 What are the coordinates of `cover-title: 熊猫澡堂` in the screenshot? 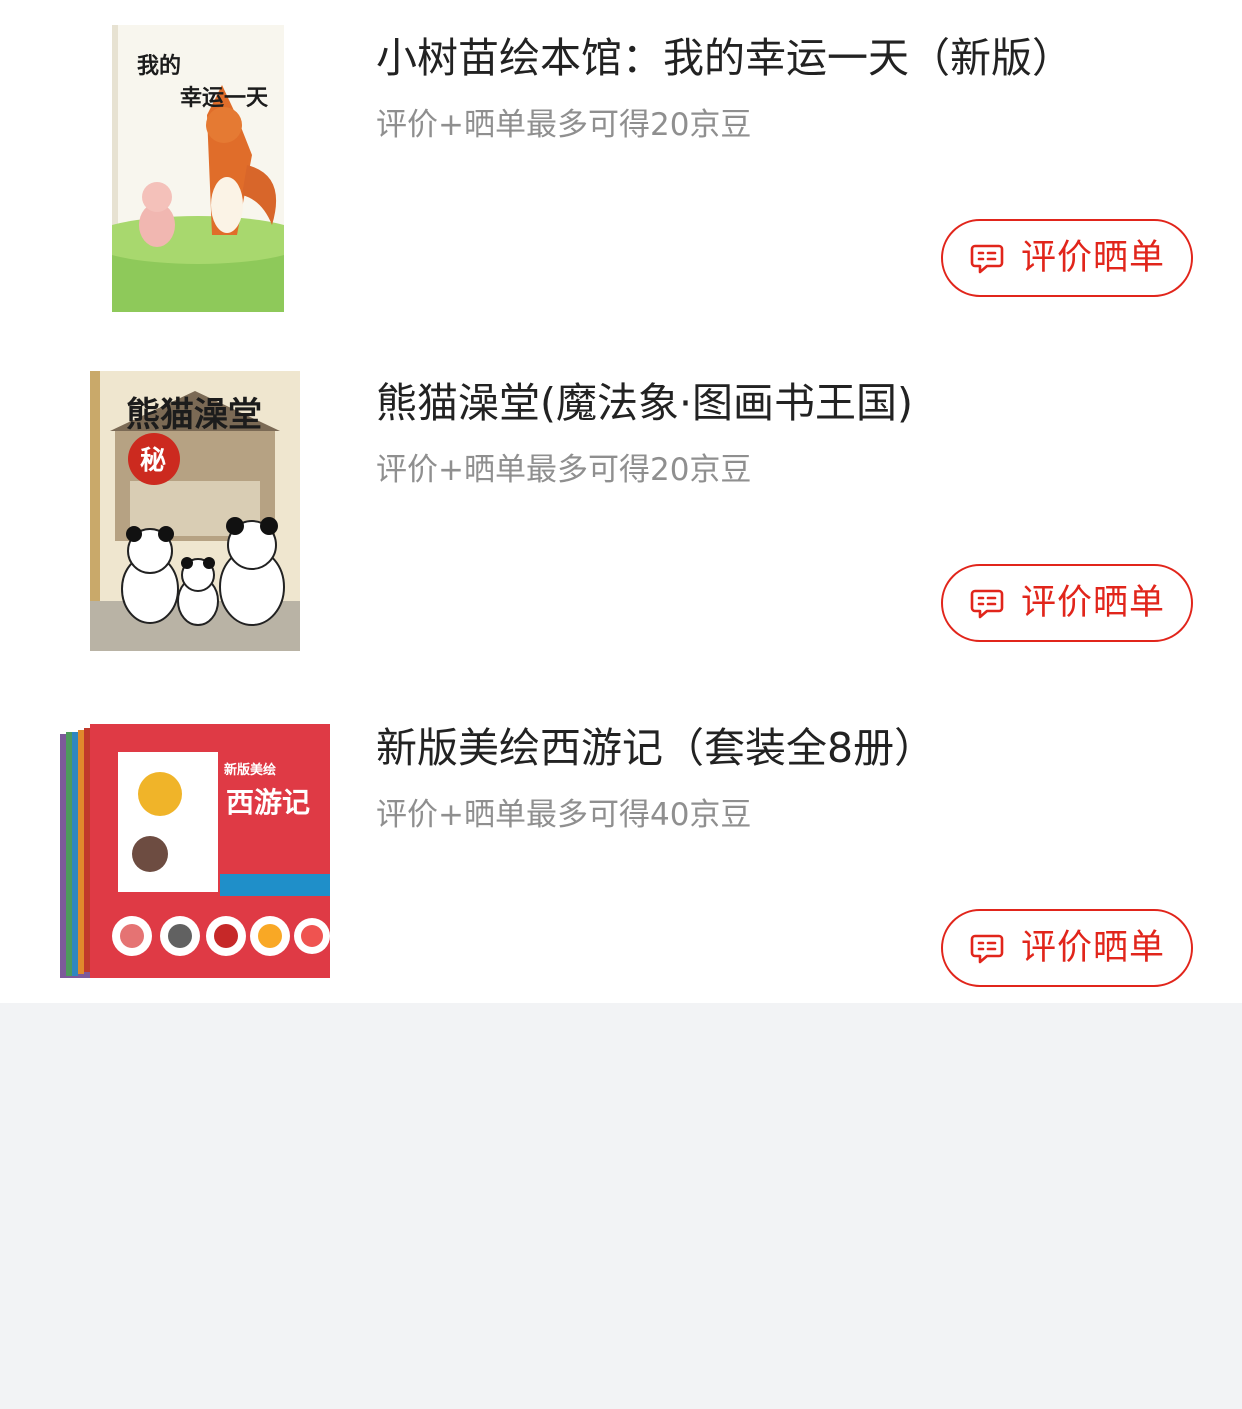 It's located at (194, 415).